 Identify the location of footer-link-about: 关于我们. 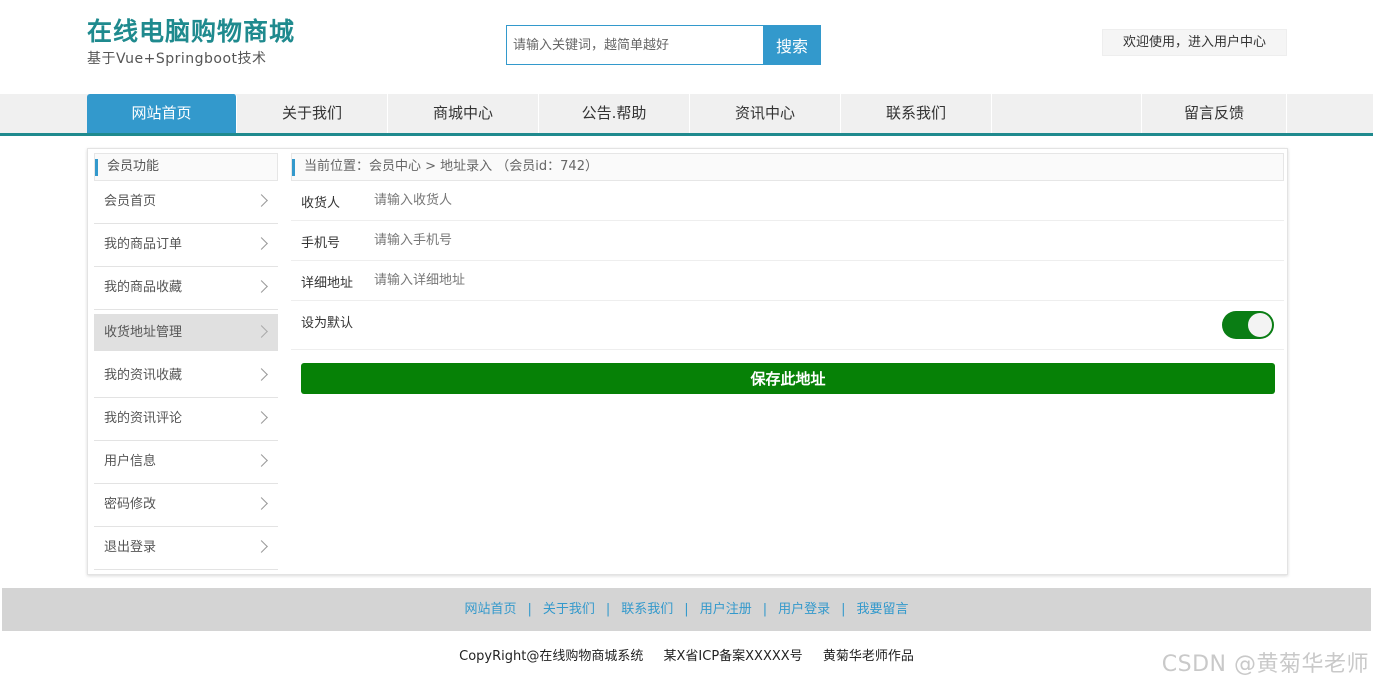
(569, 609).